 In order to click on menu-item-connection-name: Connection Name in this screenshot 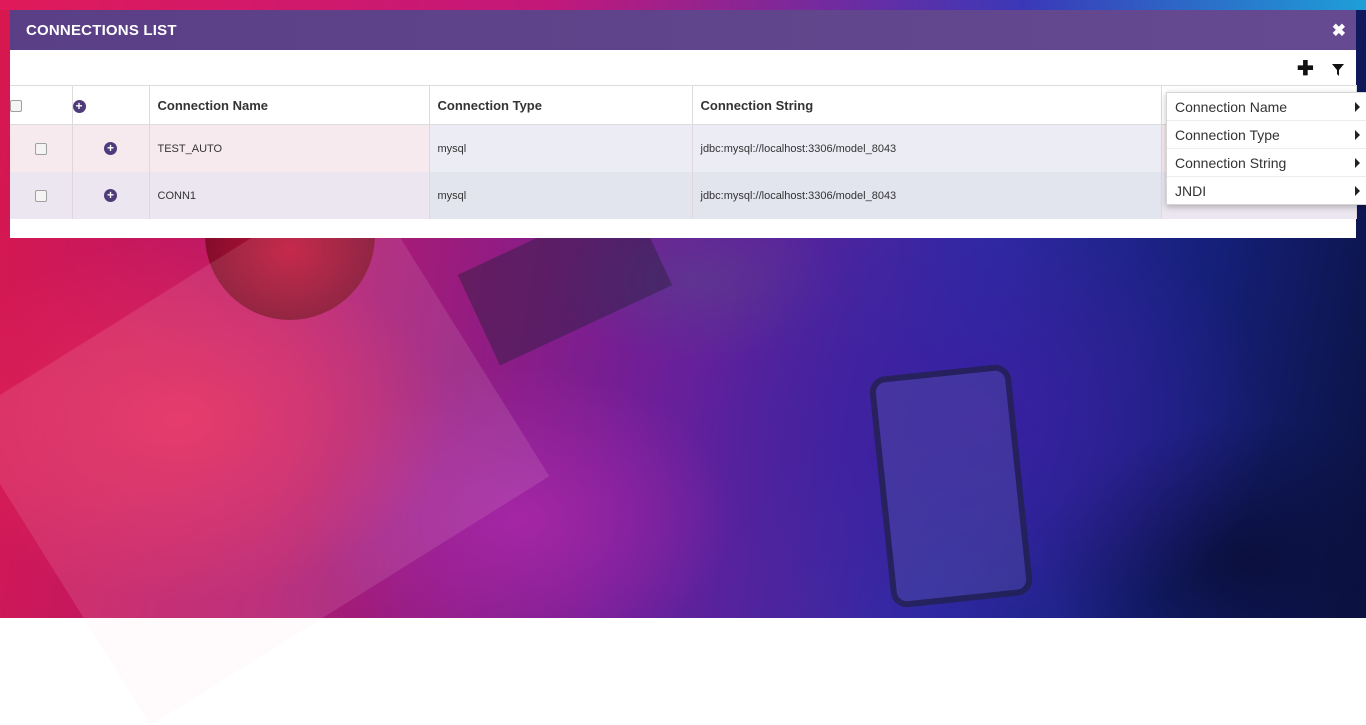, I will do `click(1266, 107)`.